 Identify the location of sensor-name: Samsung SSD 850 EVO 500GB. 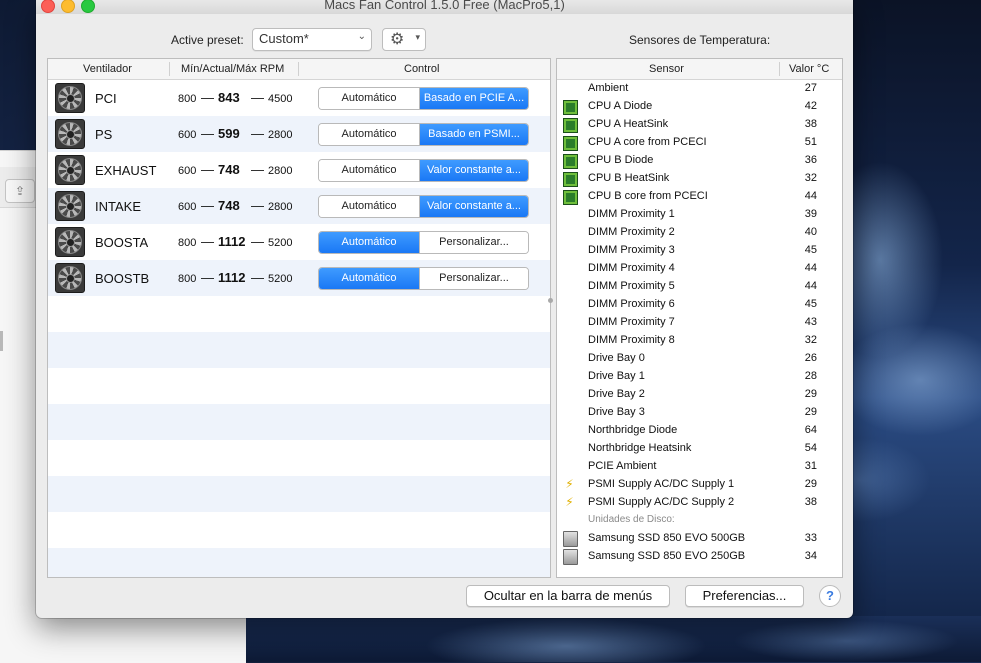
(667, 538).